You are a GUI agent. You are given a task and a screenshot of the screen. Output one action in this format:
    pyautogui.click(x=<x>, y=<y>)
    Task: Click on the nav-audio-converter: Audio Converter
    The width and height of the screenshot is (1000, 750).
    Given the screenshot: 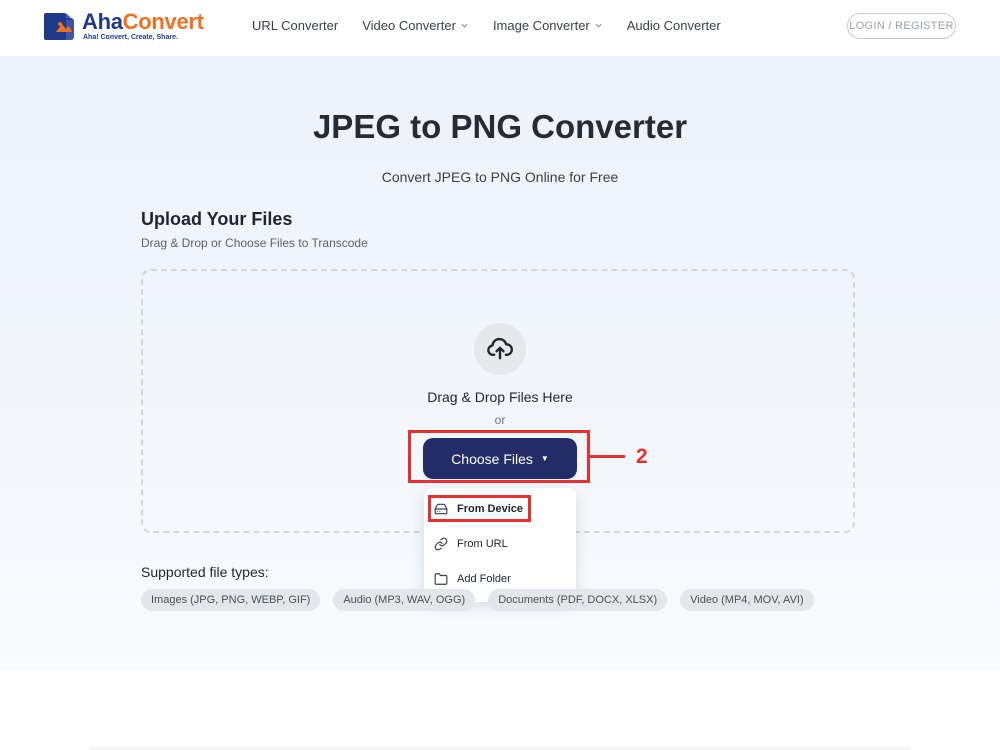 What is the action you would take?
    pyautogui.click(x=674, y=25)
    